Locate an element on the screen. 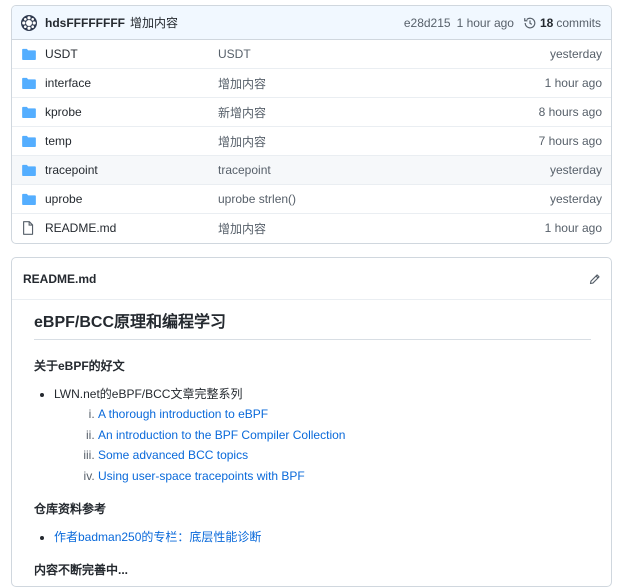 The width and height of the screenshot is (620, 587). avatar-icon is located at coordinates (29, 22).